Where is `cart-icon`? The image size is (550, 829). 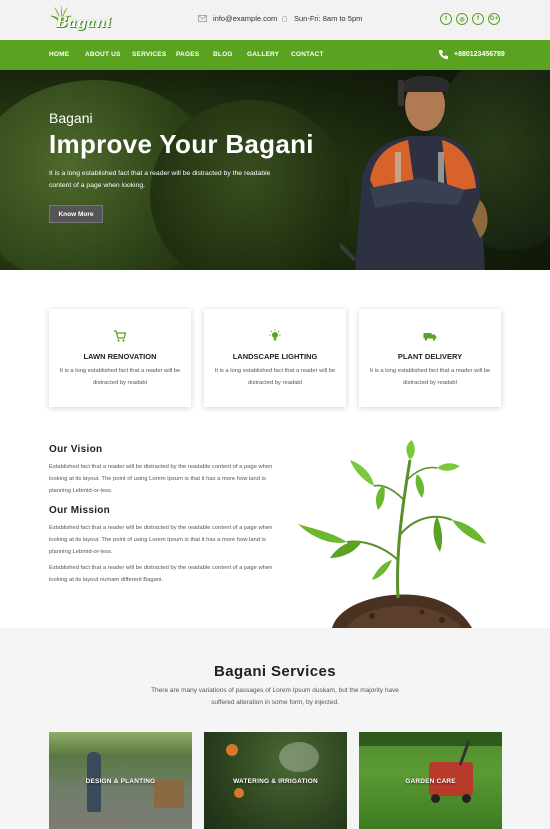 cart-icon is located at coordinates (120, 336).